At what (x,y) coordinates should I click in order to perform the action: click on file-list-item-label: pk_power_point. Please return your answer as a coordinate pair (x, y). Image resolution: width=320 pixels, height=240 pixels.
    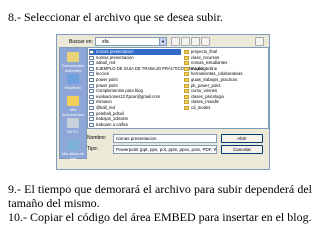
    Looking at the image, I should click on (206, 85).